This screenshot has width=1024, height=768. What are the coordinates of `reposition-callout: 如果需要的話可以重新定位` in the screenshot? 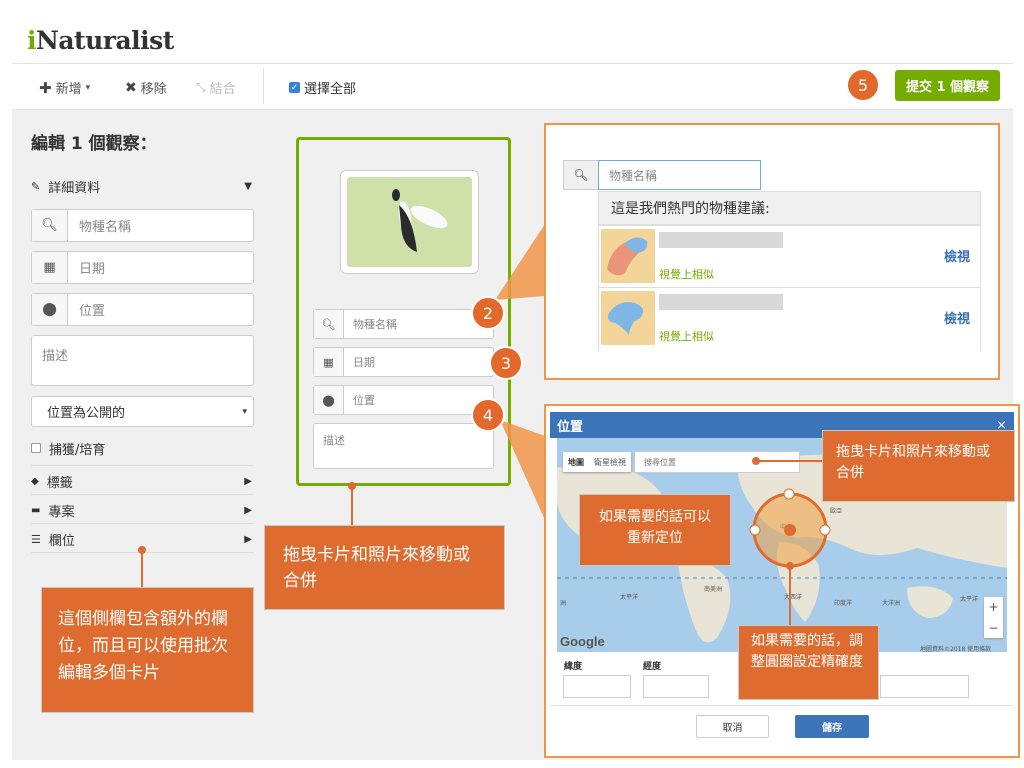 It's located at (655, 530).